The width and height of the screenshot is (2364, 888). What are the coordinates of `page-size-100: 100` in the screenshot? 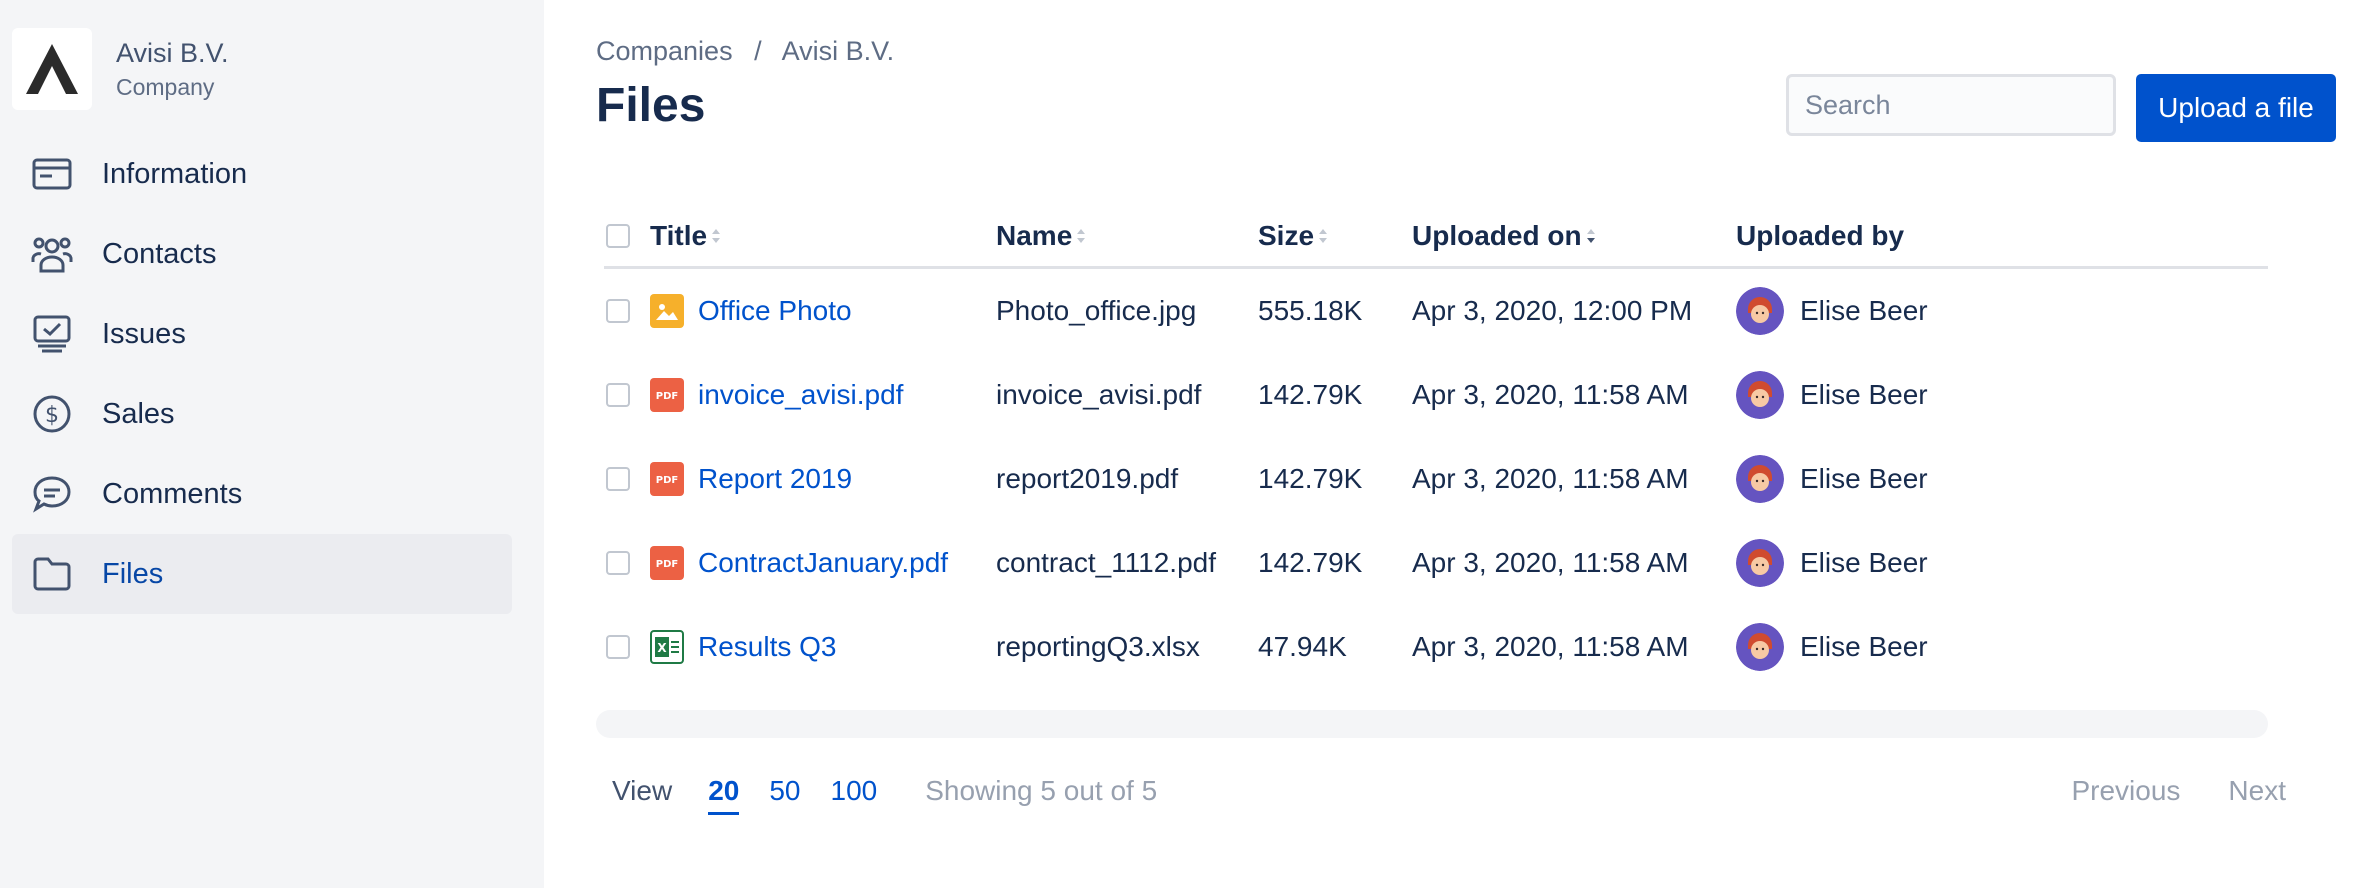 It's located at (854, 791).